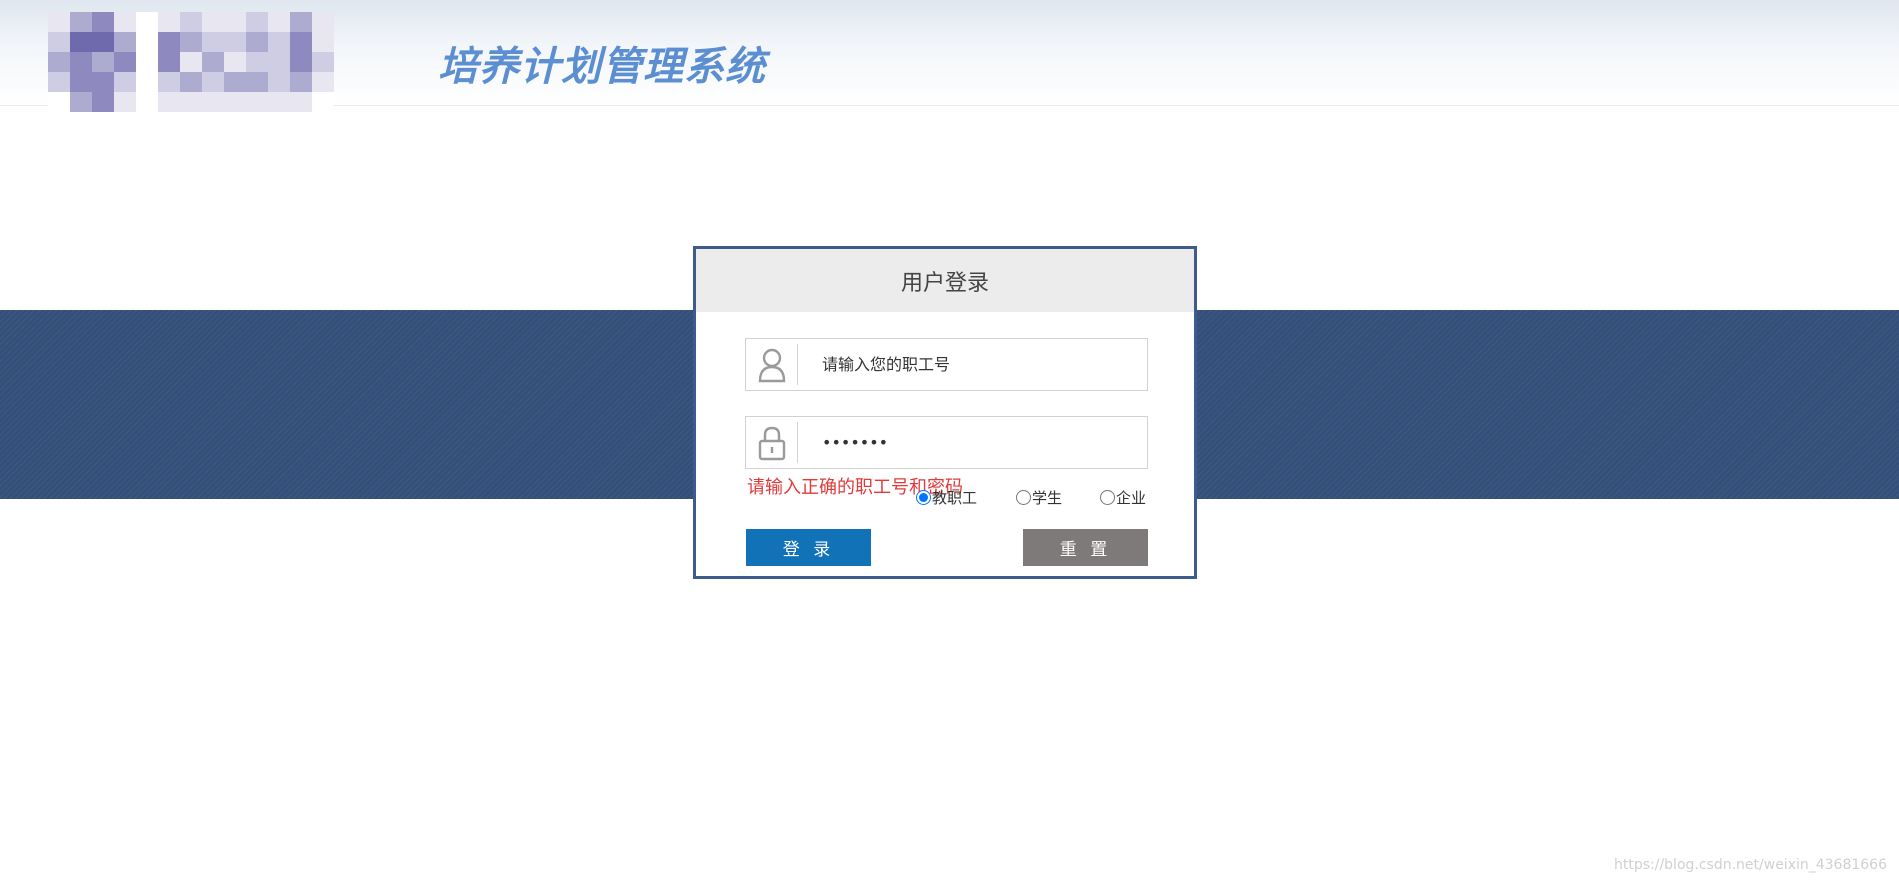  I want to click on role-selector: 教职工 学生 企业, so click(1036, 499).